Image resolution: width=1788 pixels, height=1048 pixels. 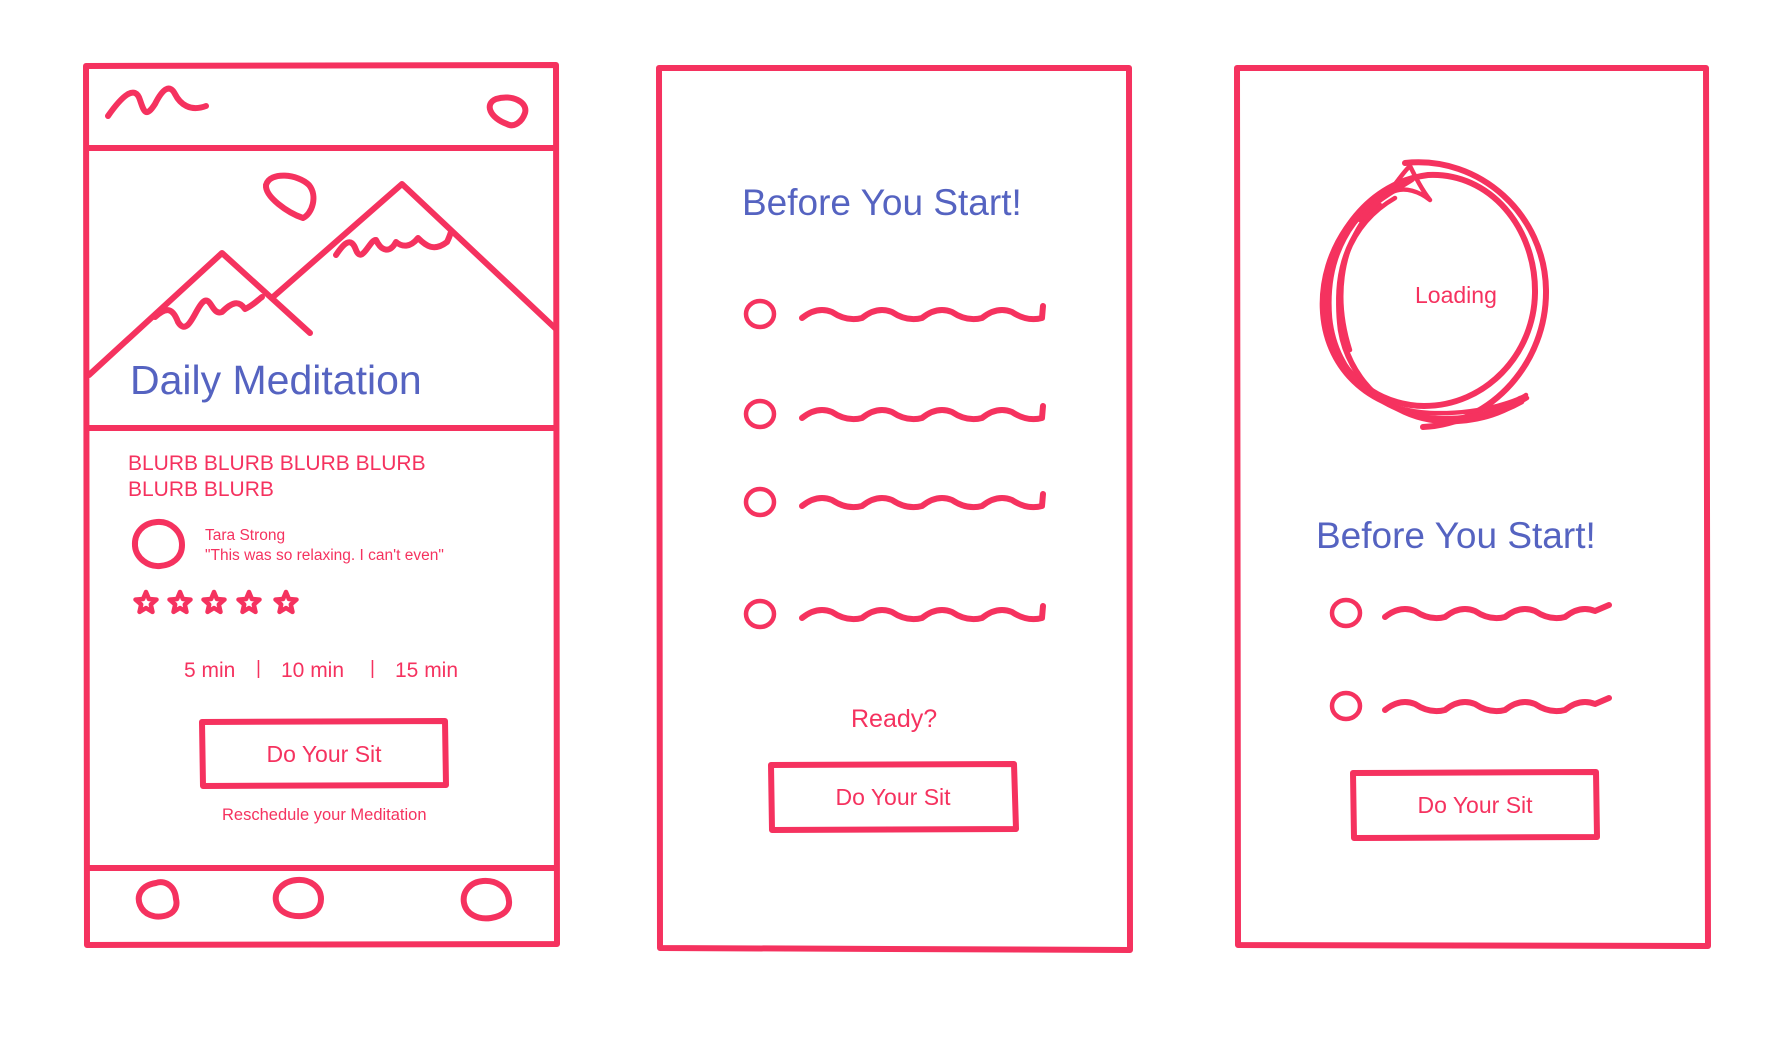 What do you see at coordinates (882, 202) in the screenshot?
I see `checklist-title: Before You Start!` at bounding box center [882, 202].